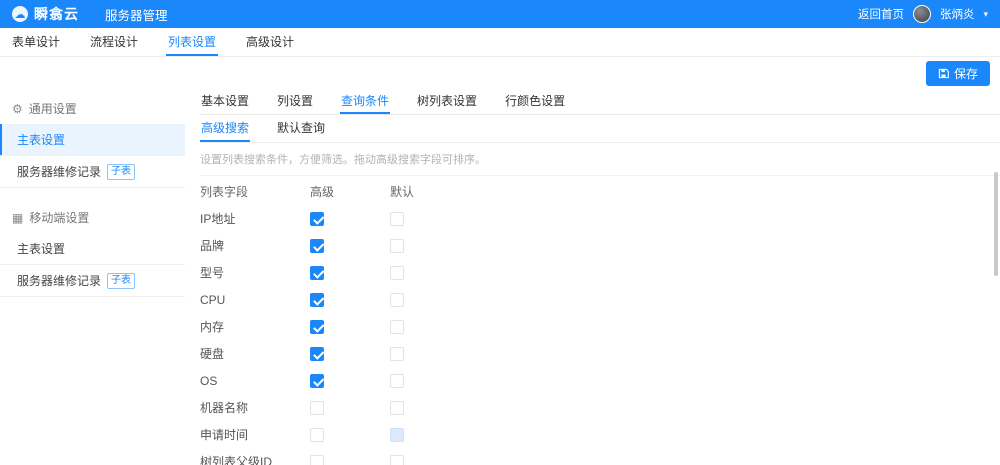 The image size is (1000, 465). What do you see at coordinates (301, 128) in the screenshot?
I see `subtab-default-query: 默认查询` at bounding box center [301, 128].